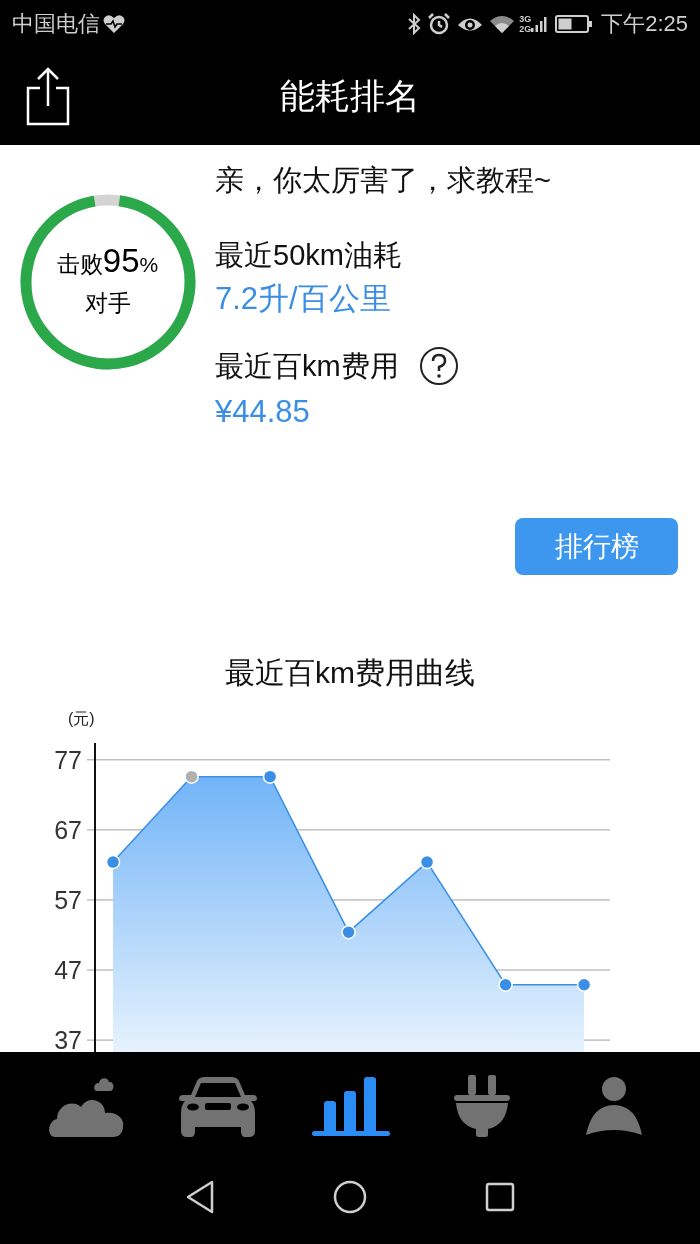  I want to click on percent-value: 95, so click(121, 260).